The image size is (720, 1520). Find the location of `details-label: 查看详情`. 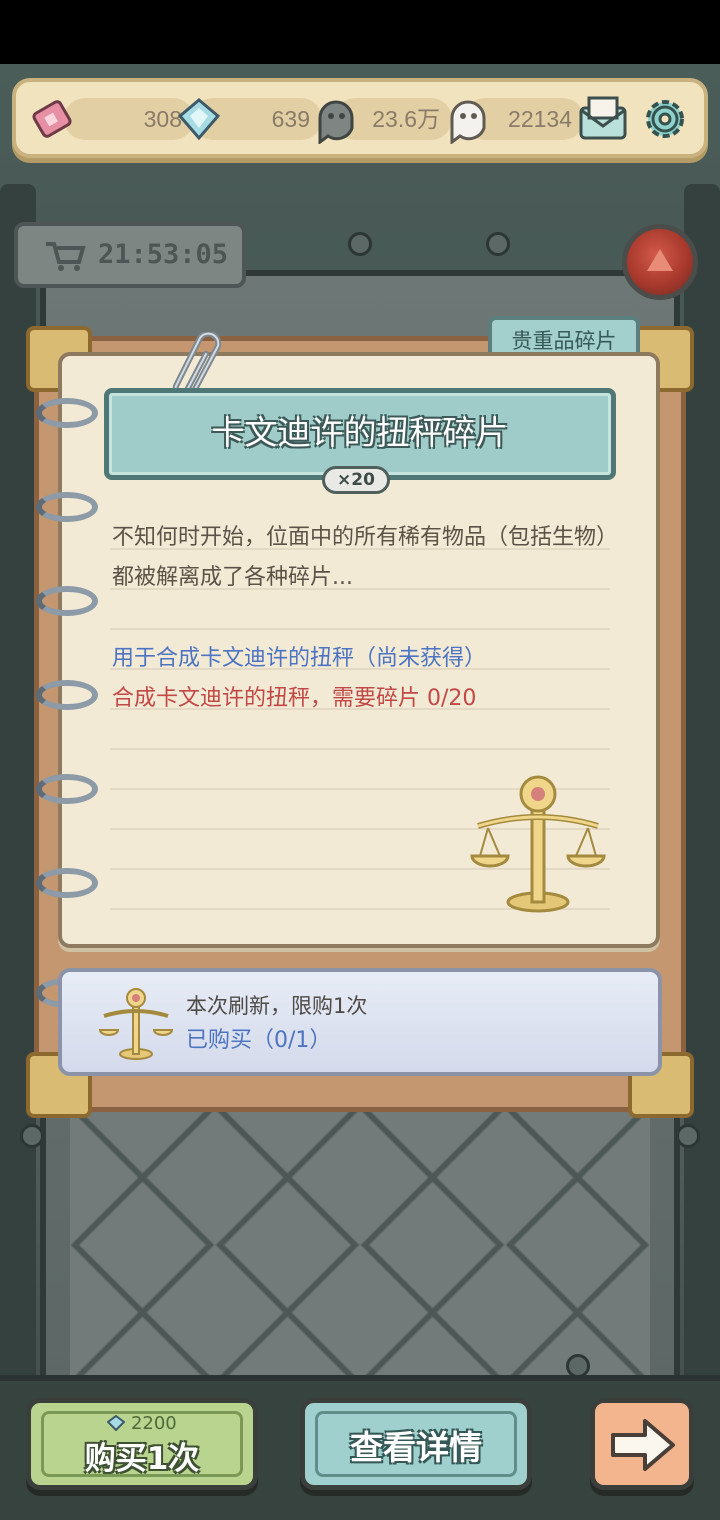

details-label: 查看详情 is located at coordinates (416, 1447).